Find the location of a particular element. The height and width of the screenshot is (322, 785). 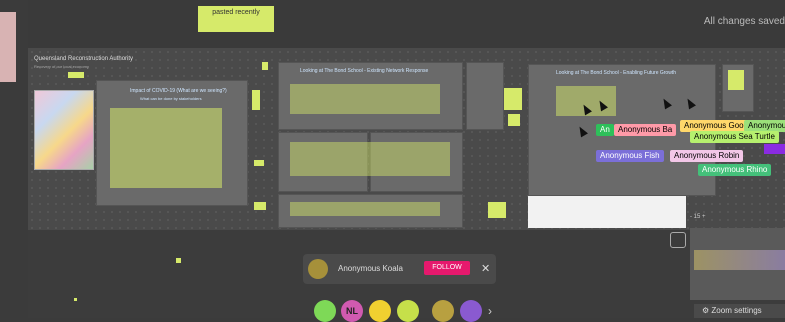

collaborator-tag: Anonymous Robin is located at coordinates (707, 156).